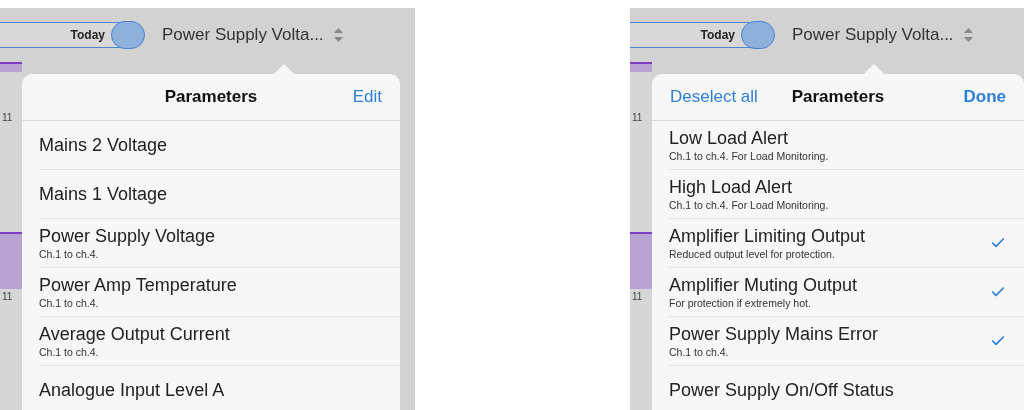 The width and height of the screenshot is (1024, 410). What do you see at coordinates (219, 243) in the screenshot?
I see `parameter-row: Power Supply Voltage Ch.1 to ch.4.` at bounding box center [219, 243].